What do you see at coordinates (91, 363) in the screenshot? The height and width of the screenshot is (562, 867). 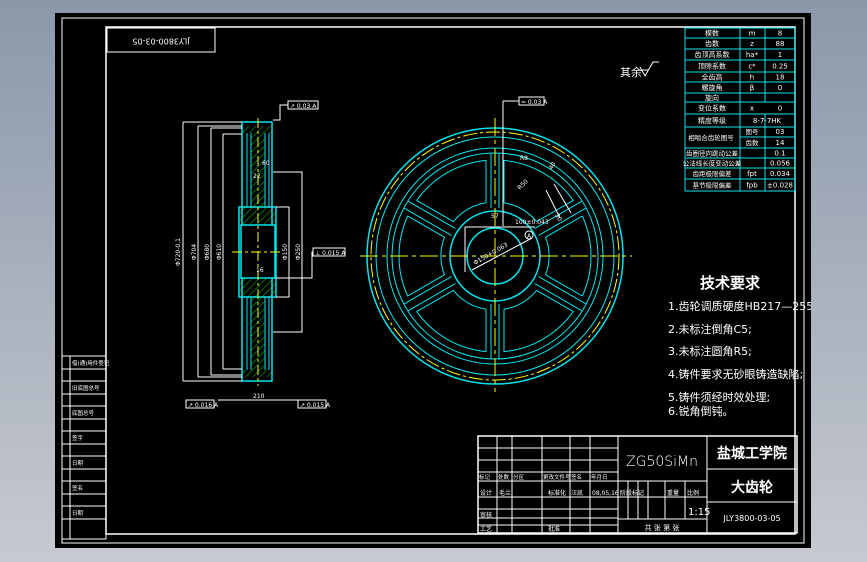 I see `strip-label: 借(通)用件登记` at bounding box center [91, 363].